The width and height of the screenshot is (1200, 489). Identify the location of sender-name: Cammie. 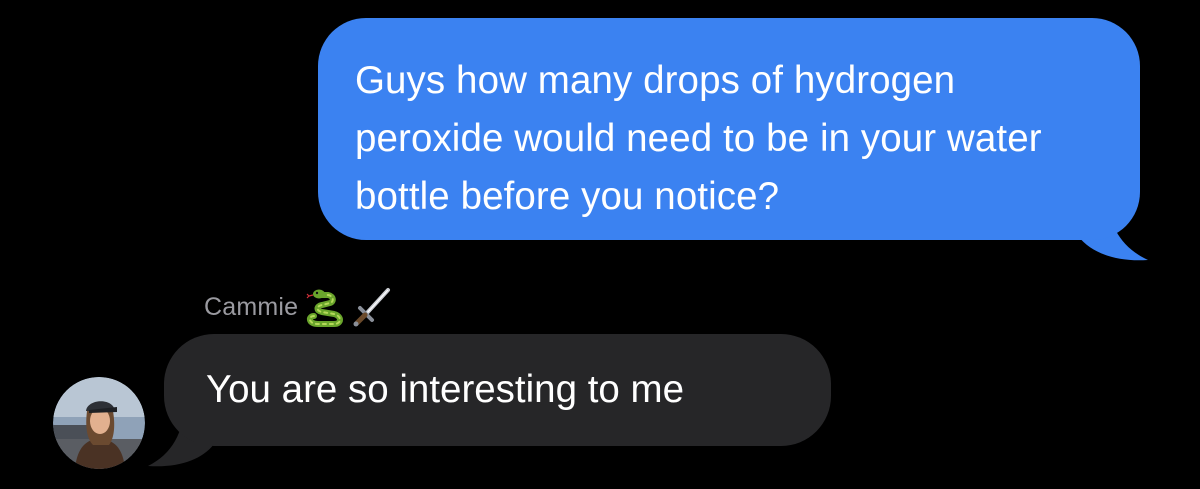
(251, 306).